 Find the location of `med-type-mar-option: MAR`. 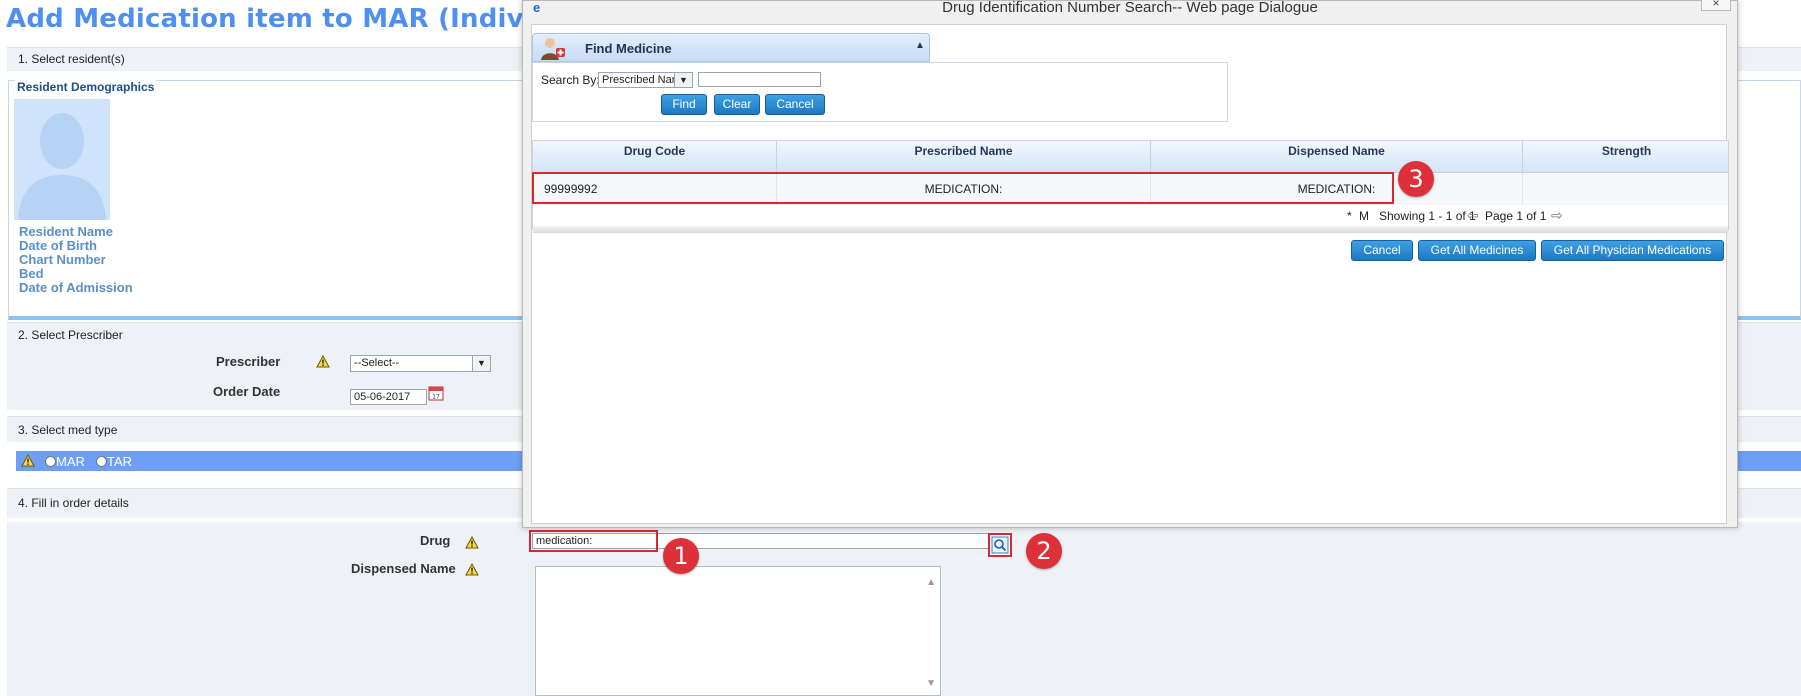

med-type-mar-option: MAR is located at coordinates (65, 461).